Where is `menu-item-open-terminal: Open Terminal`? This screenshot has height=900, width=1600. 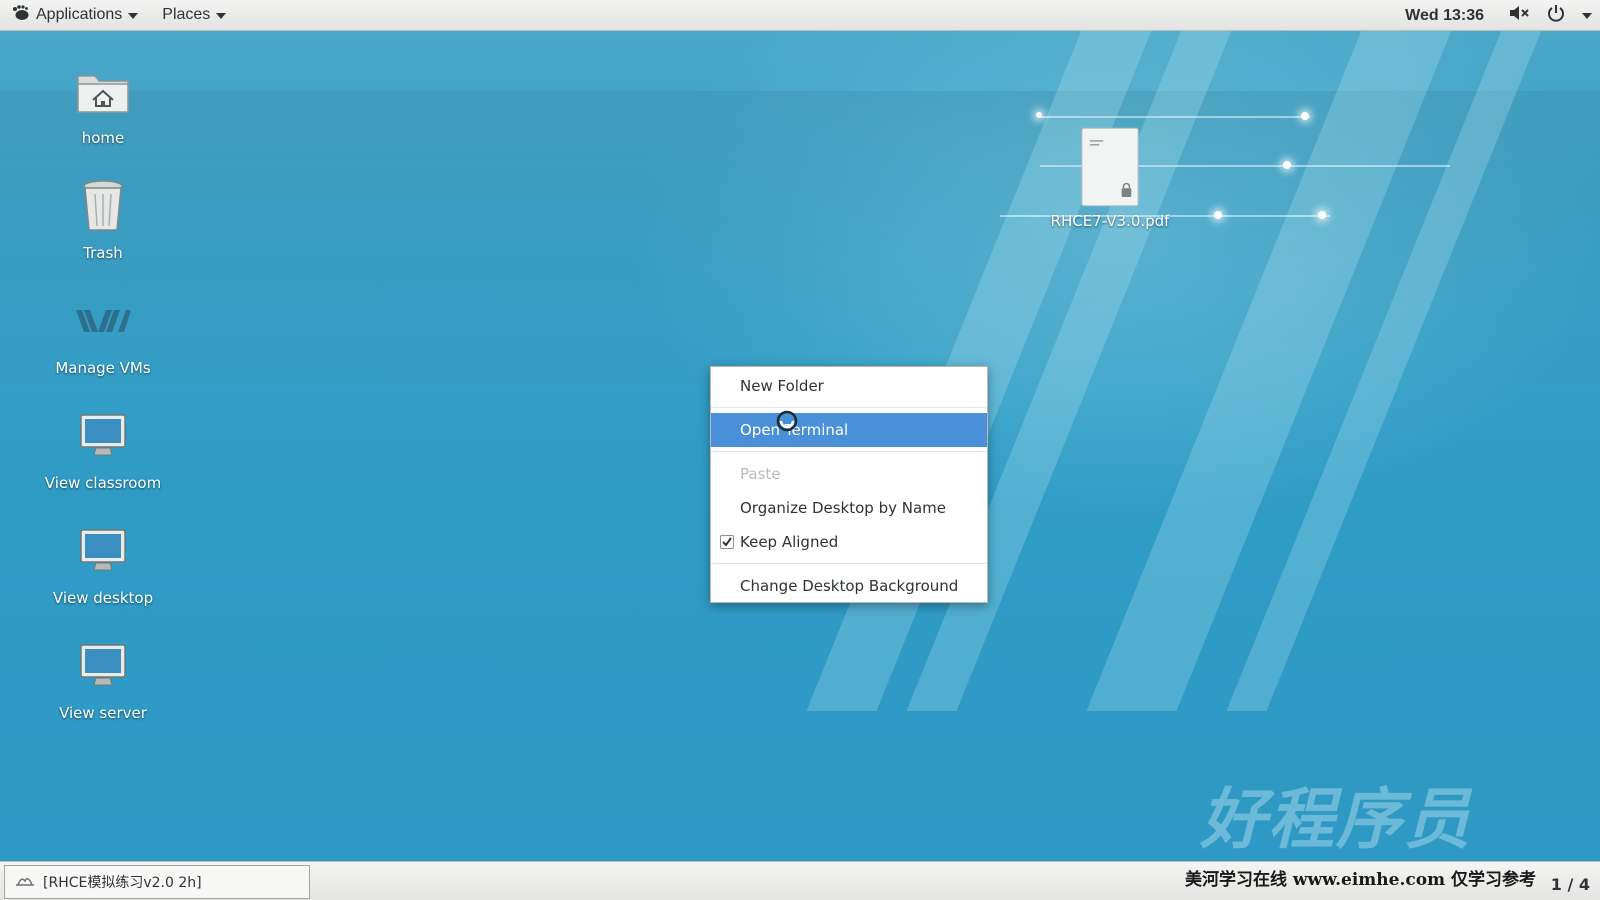 menu-item-open-terminal: Open Terminal is located at coordinates (849, 430).